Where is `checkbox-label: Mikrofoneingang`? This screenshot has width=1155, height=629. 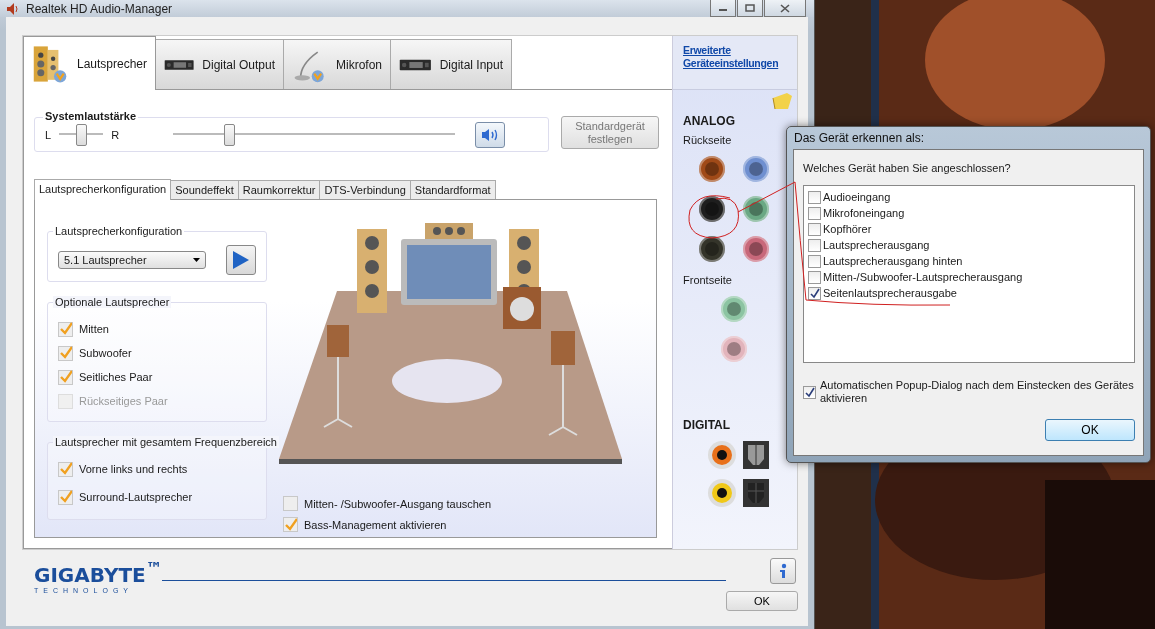
checkbox-label: Mikrofoneingang is located at coordinates (864, 213).